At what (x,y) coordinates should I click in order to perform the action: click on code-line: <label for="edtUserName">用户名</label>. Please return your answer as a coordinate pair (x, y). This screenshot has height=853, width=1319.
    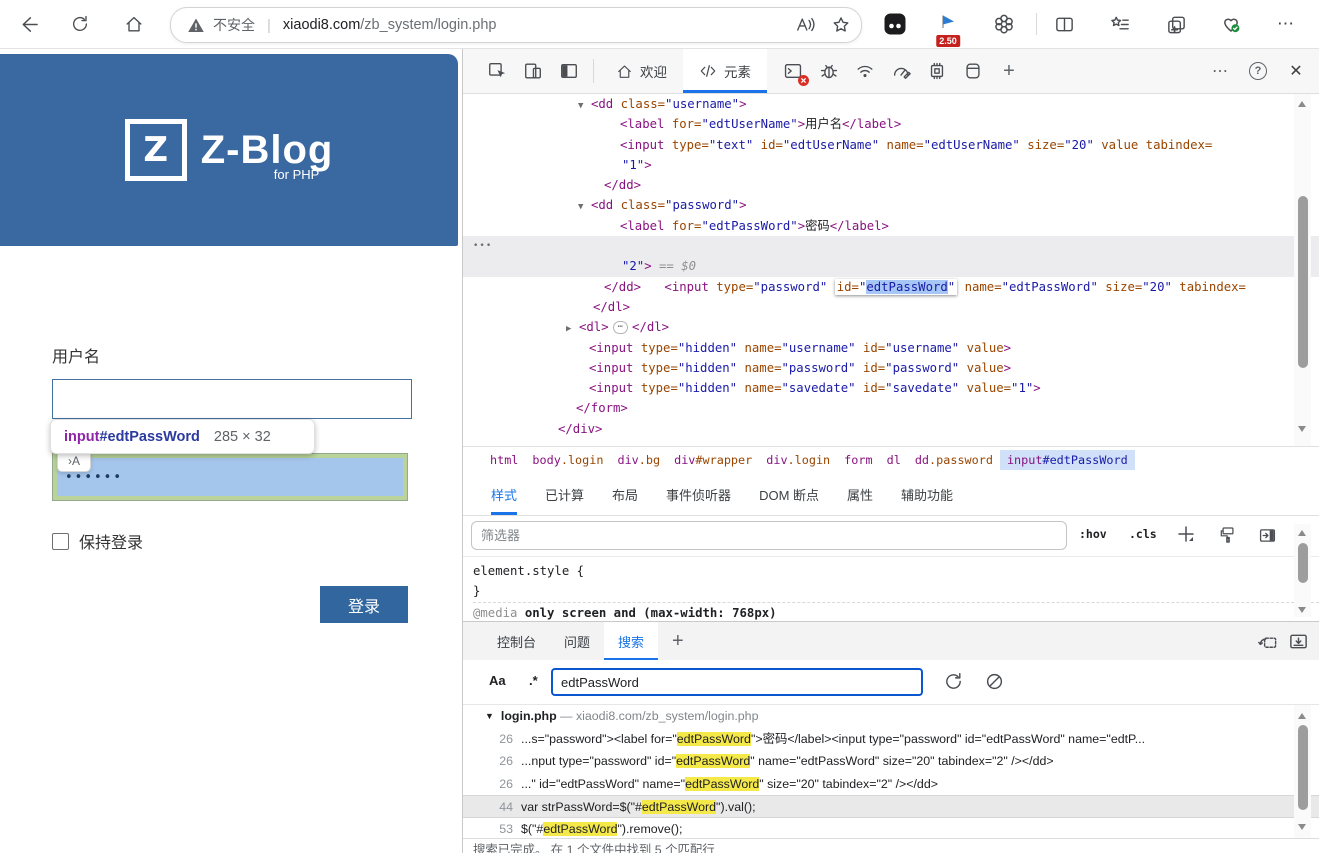
    Looking at the image, I should click on (891, 124).